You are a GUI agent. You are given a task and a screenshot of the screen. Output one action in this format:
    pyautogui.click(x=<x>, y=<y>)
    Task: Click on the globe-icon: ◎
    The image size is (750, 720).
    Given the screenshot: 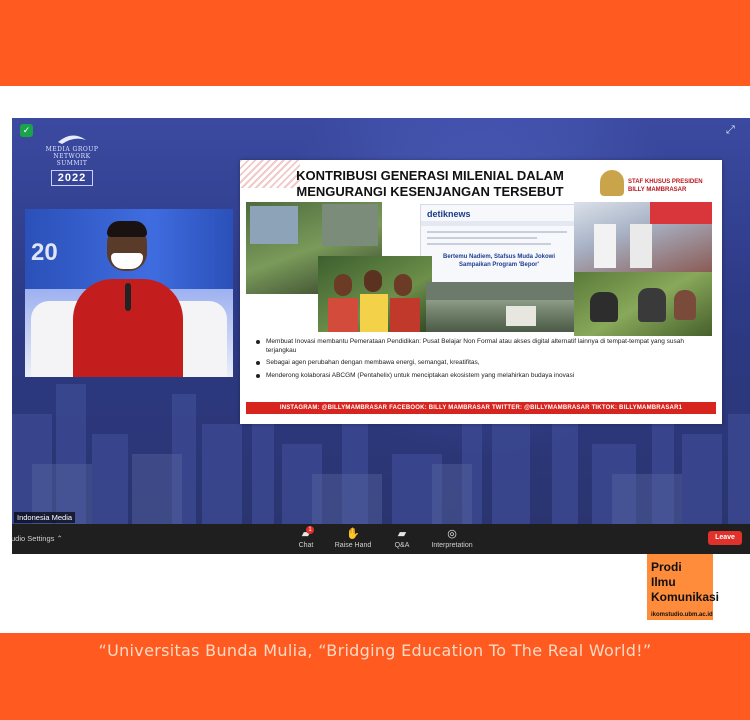 What is the action you would take?
    pyautogui.click(x=452, y=534)
    